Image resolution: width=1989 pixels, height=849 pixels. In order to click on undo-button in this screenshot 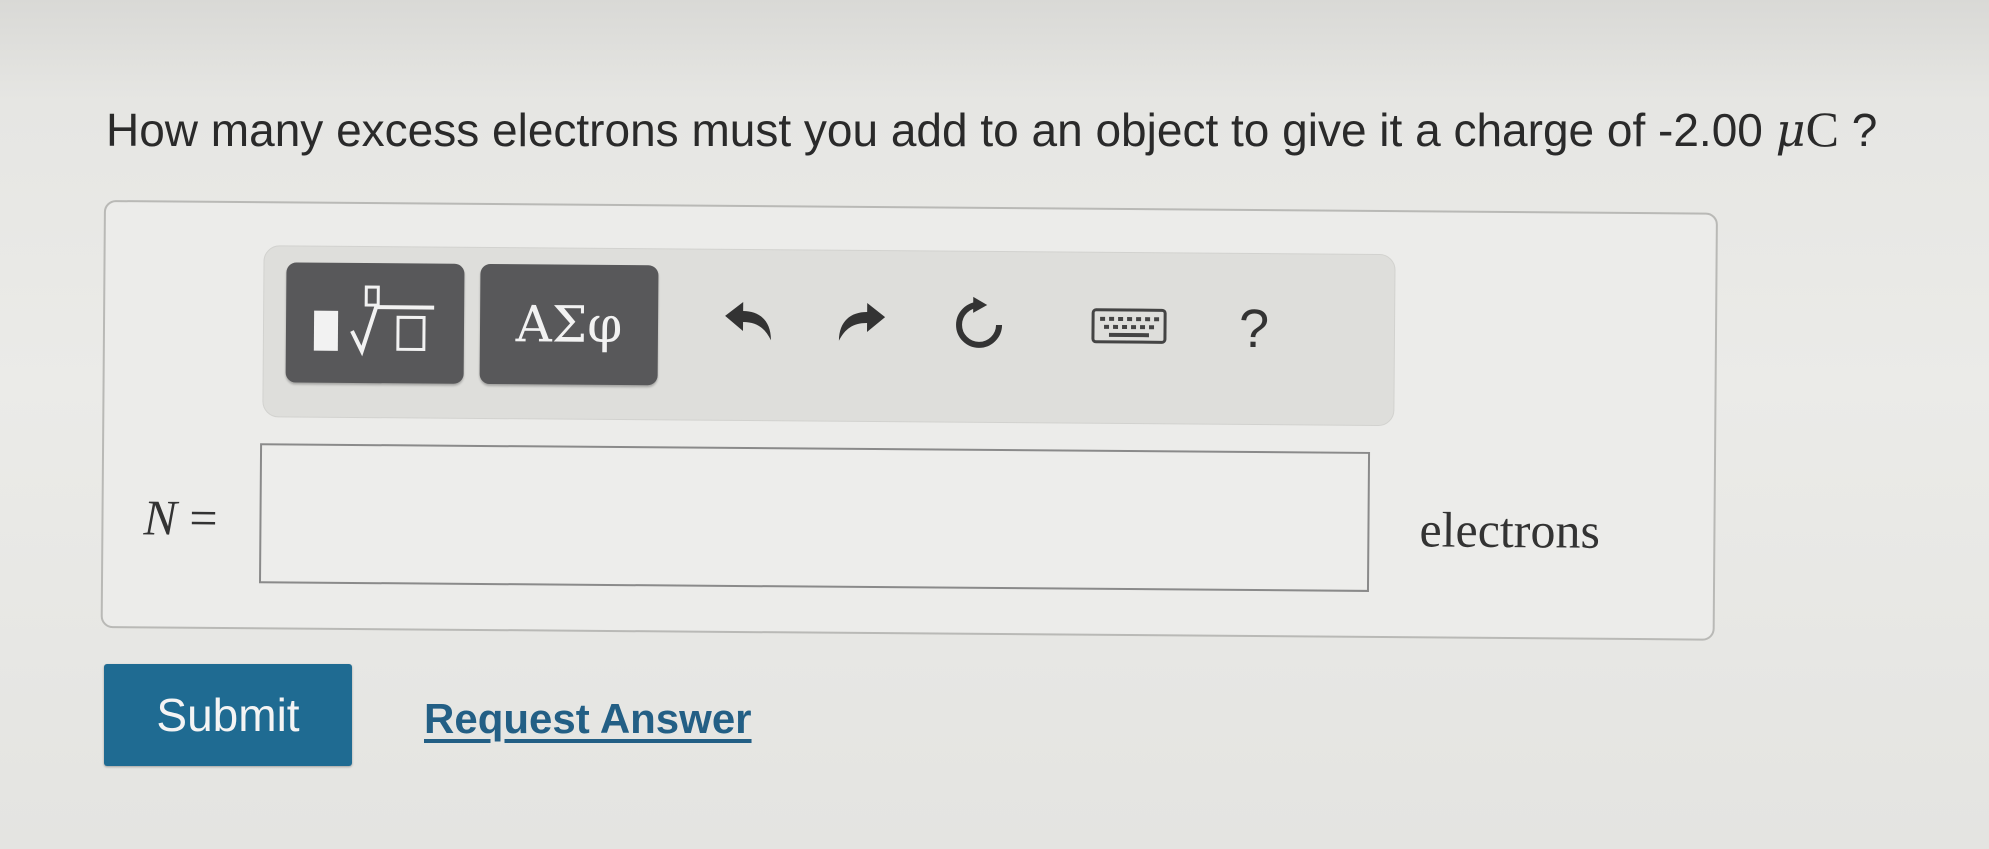, I will do `click(749, 325)`.